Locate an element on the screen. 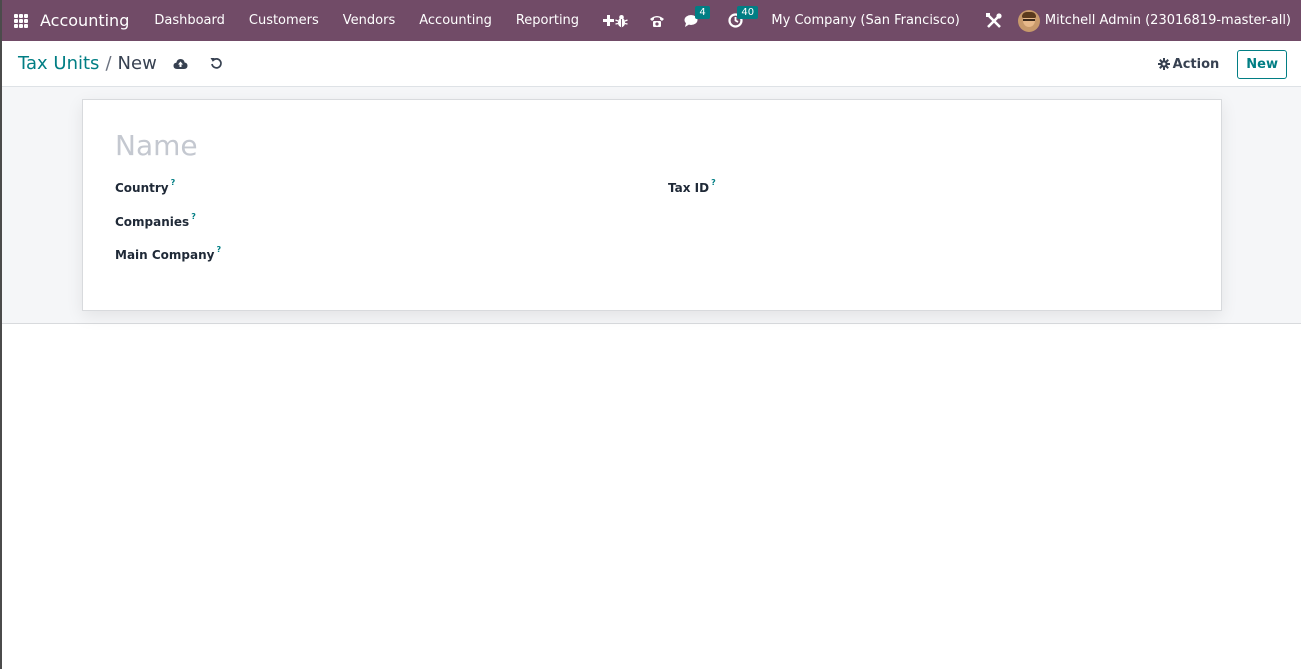 This screenshot has width=1301, height=669. menu-reporting: Reporting is located at coordinates (547, 20).